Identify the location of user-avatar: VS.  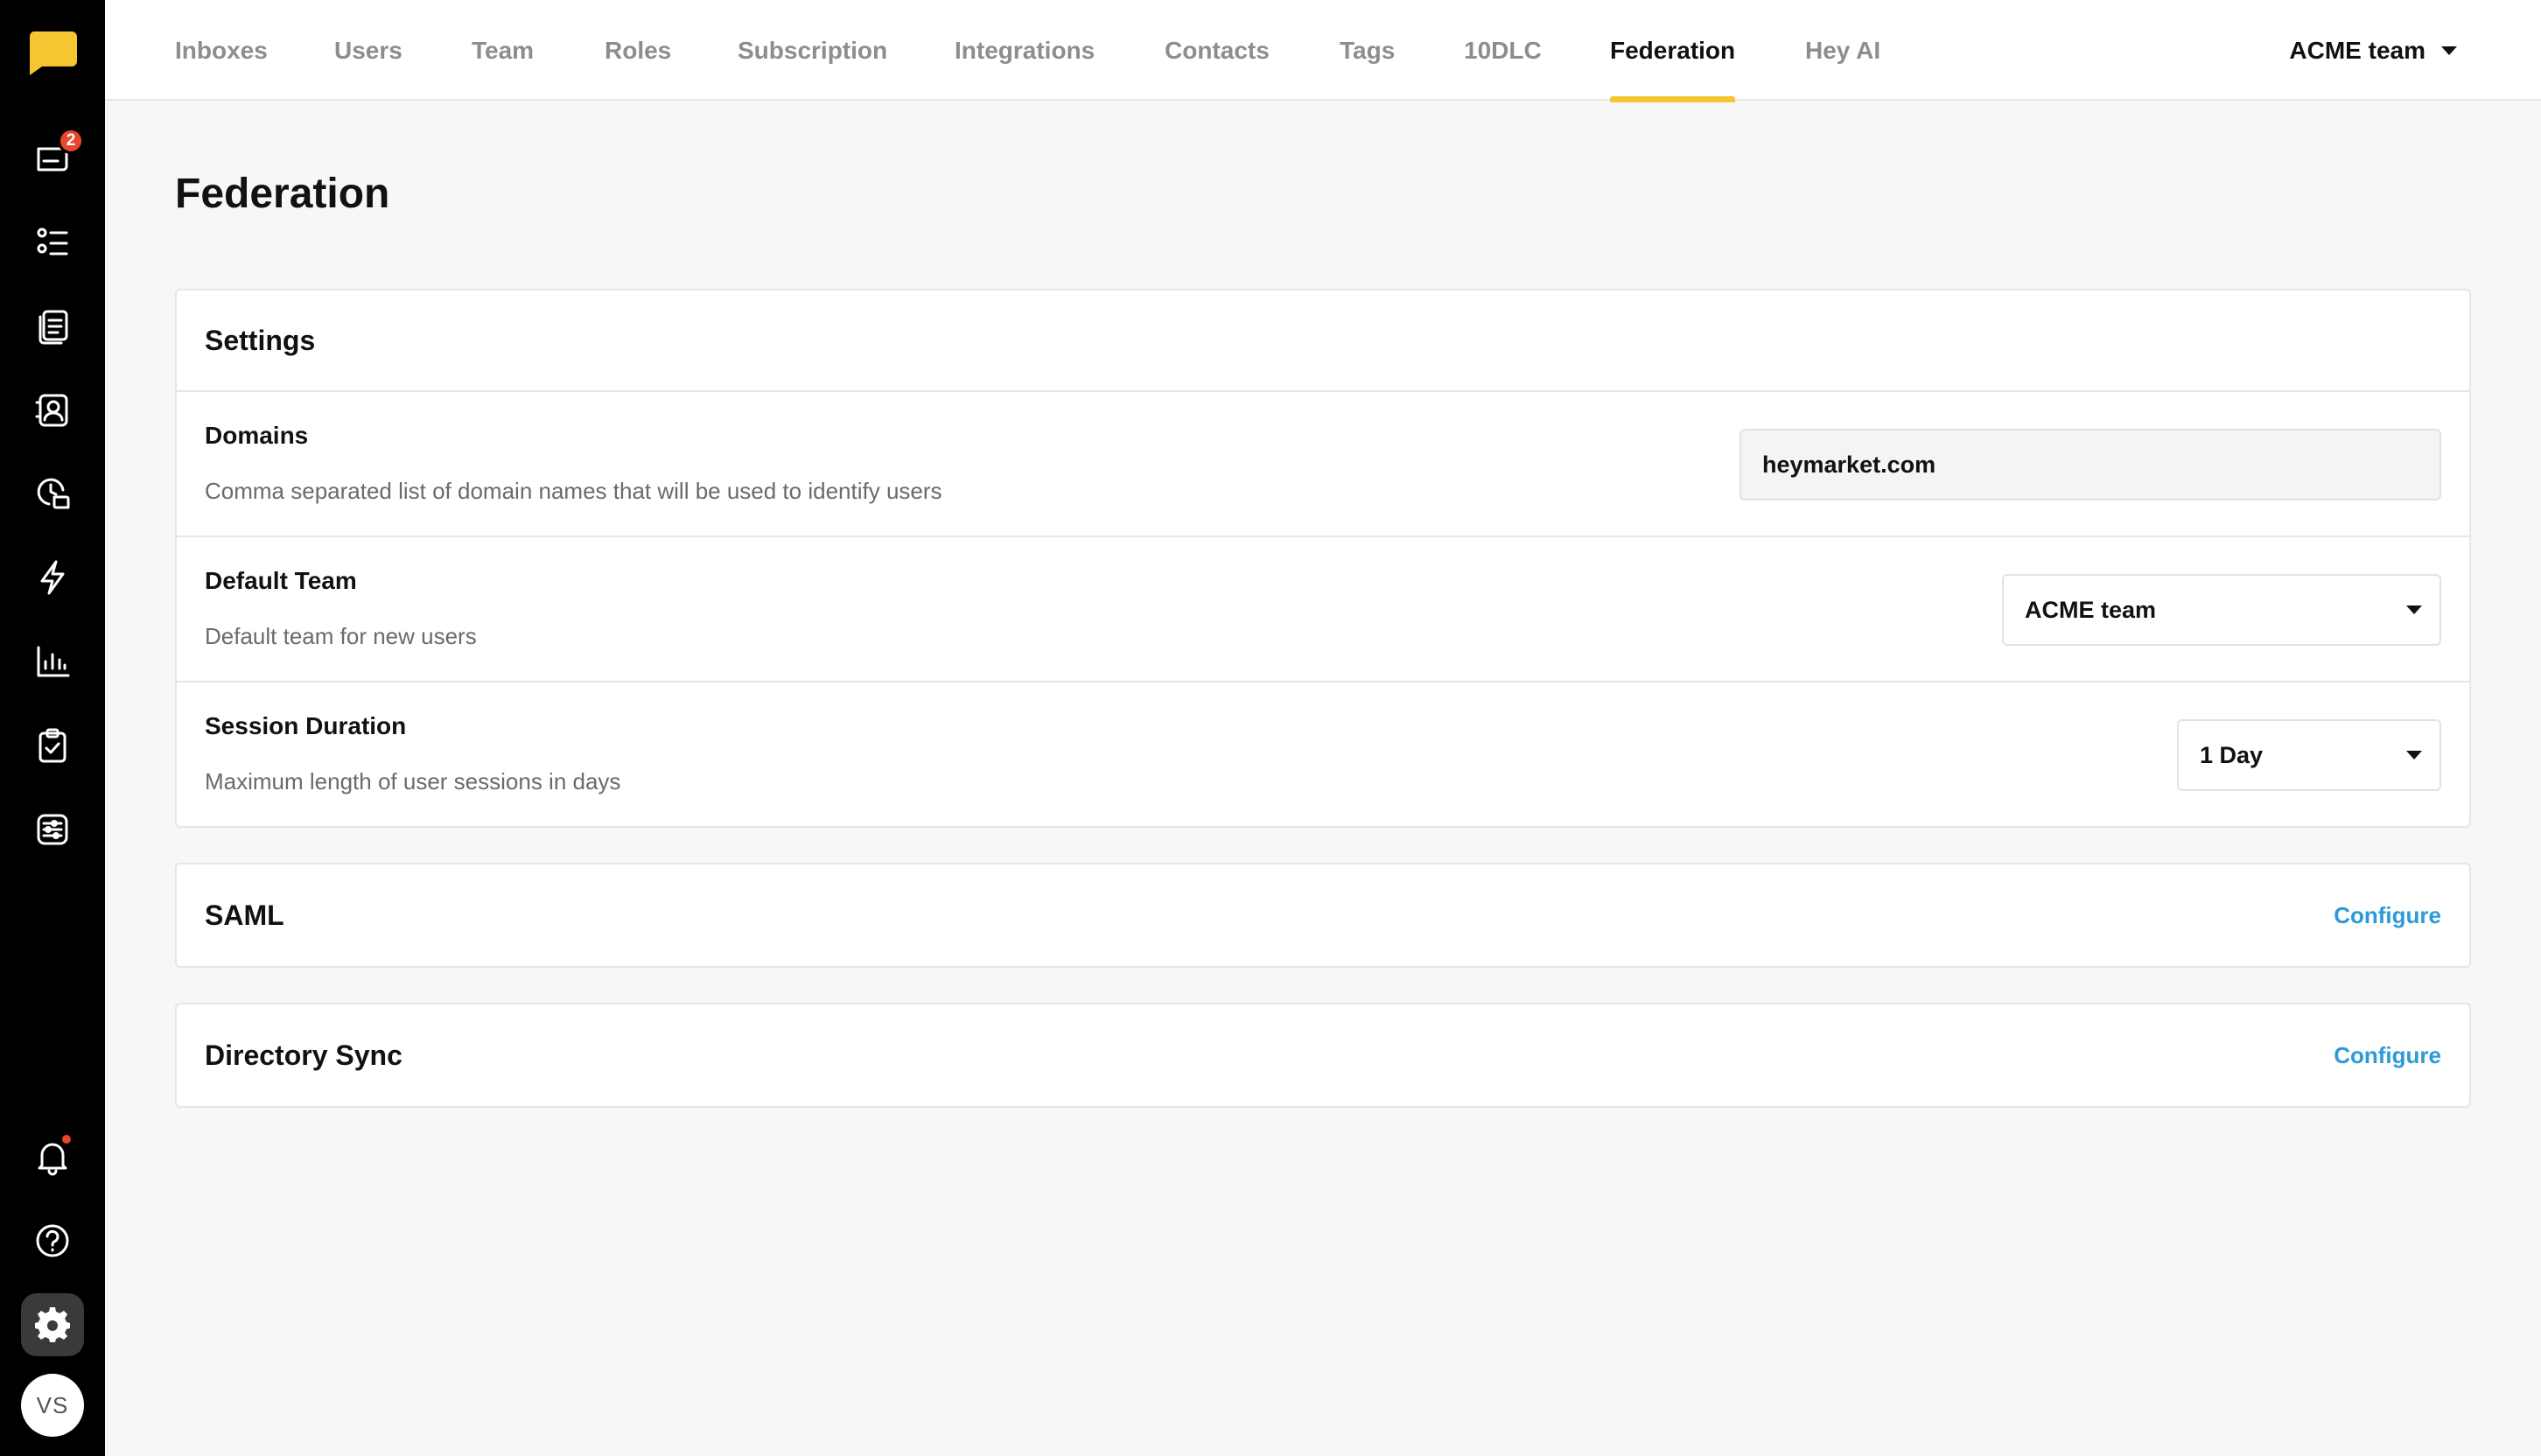
(52, 1405).